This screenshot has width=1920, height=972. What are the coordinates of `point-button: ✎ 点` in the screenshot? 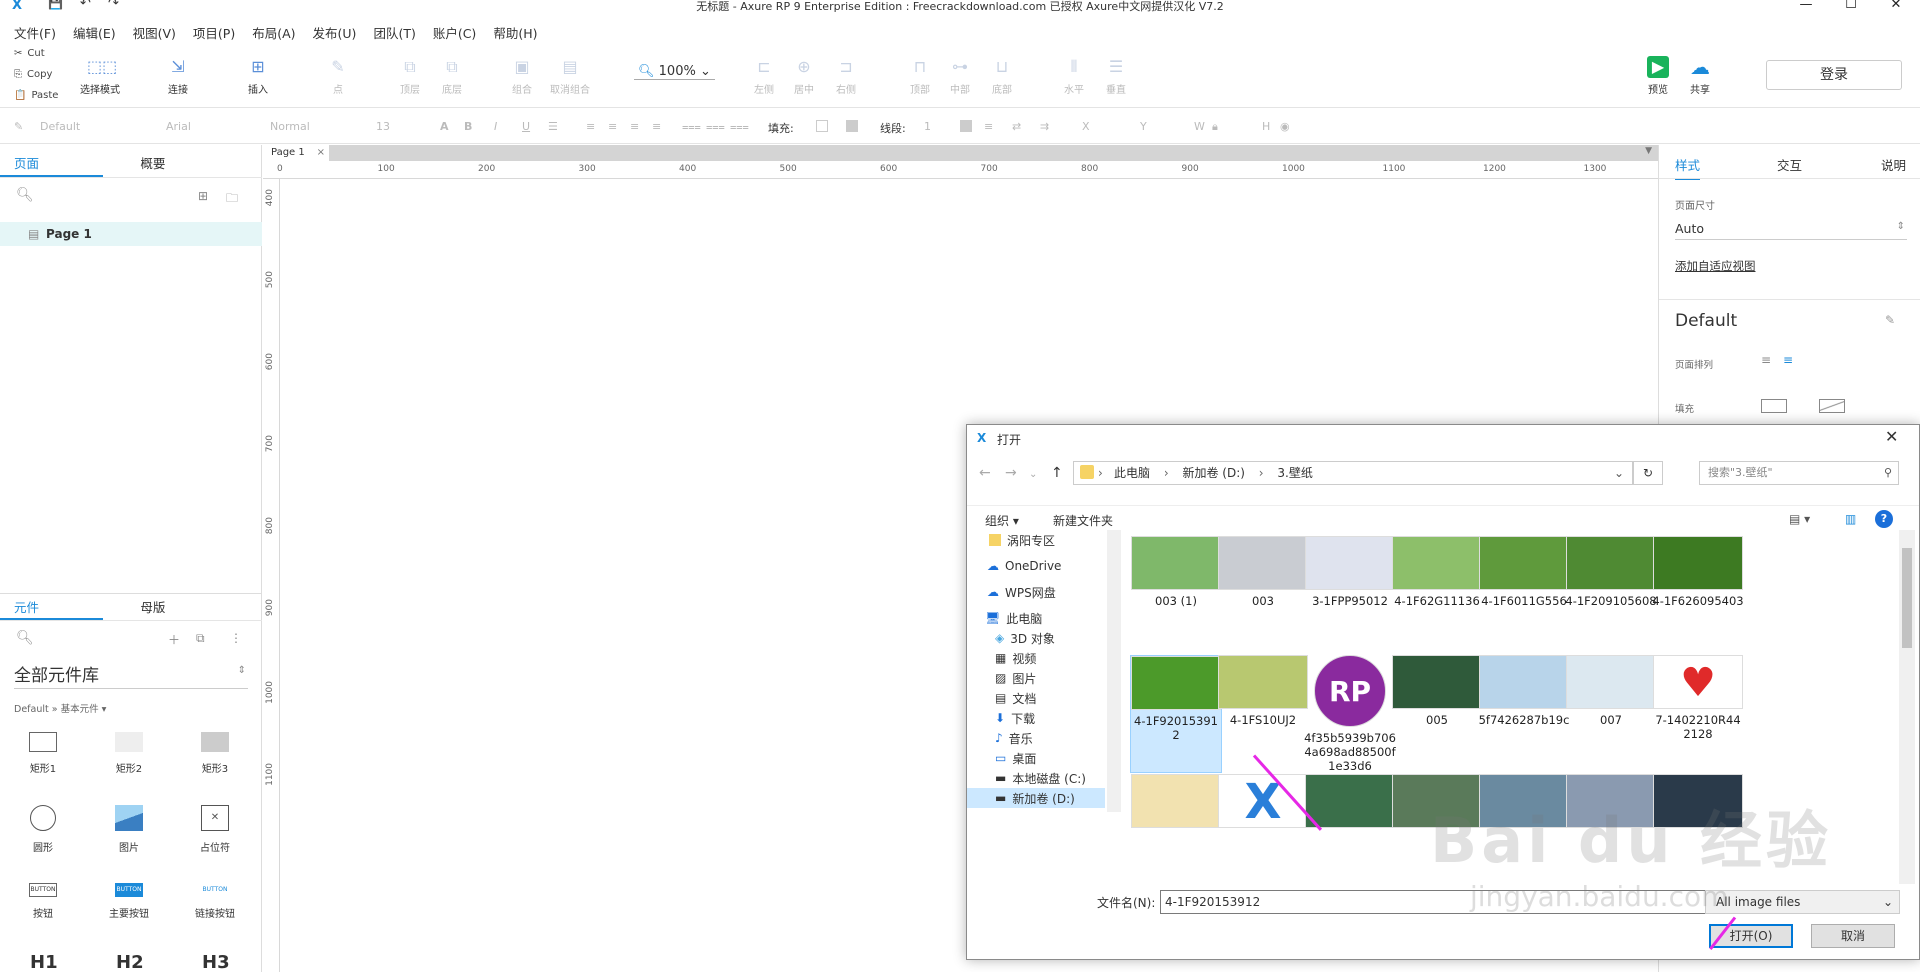 It's located at (338, 76).